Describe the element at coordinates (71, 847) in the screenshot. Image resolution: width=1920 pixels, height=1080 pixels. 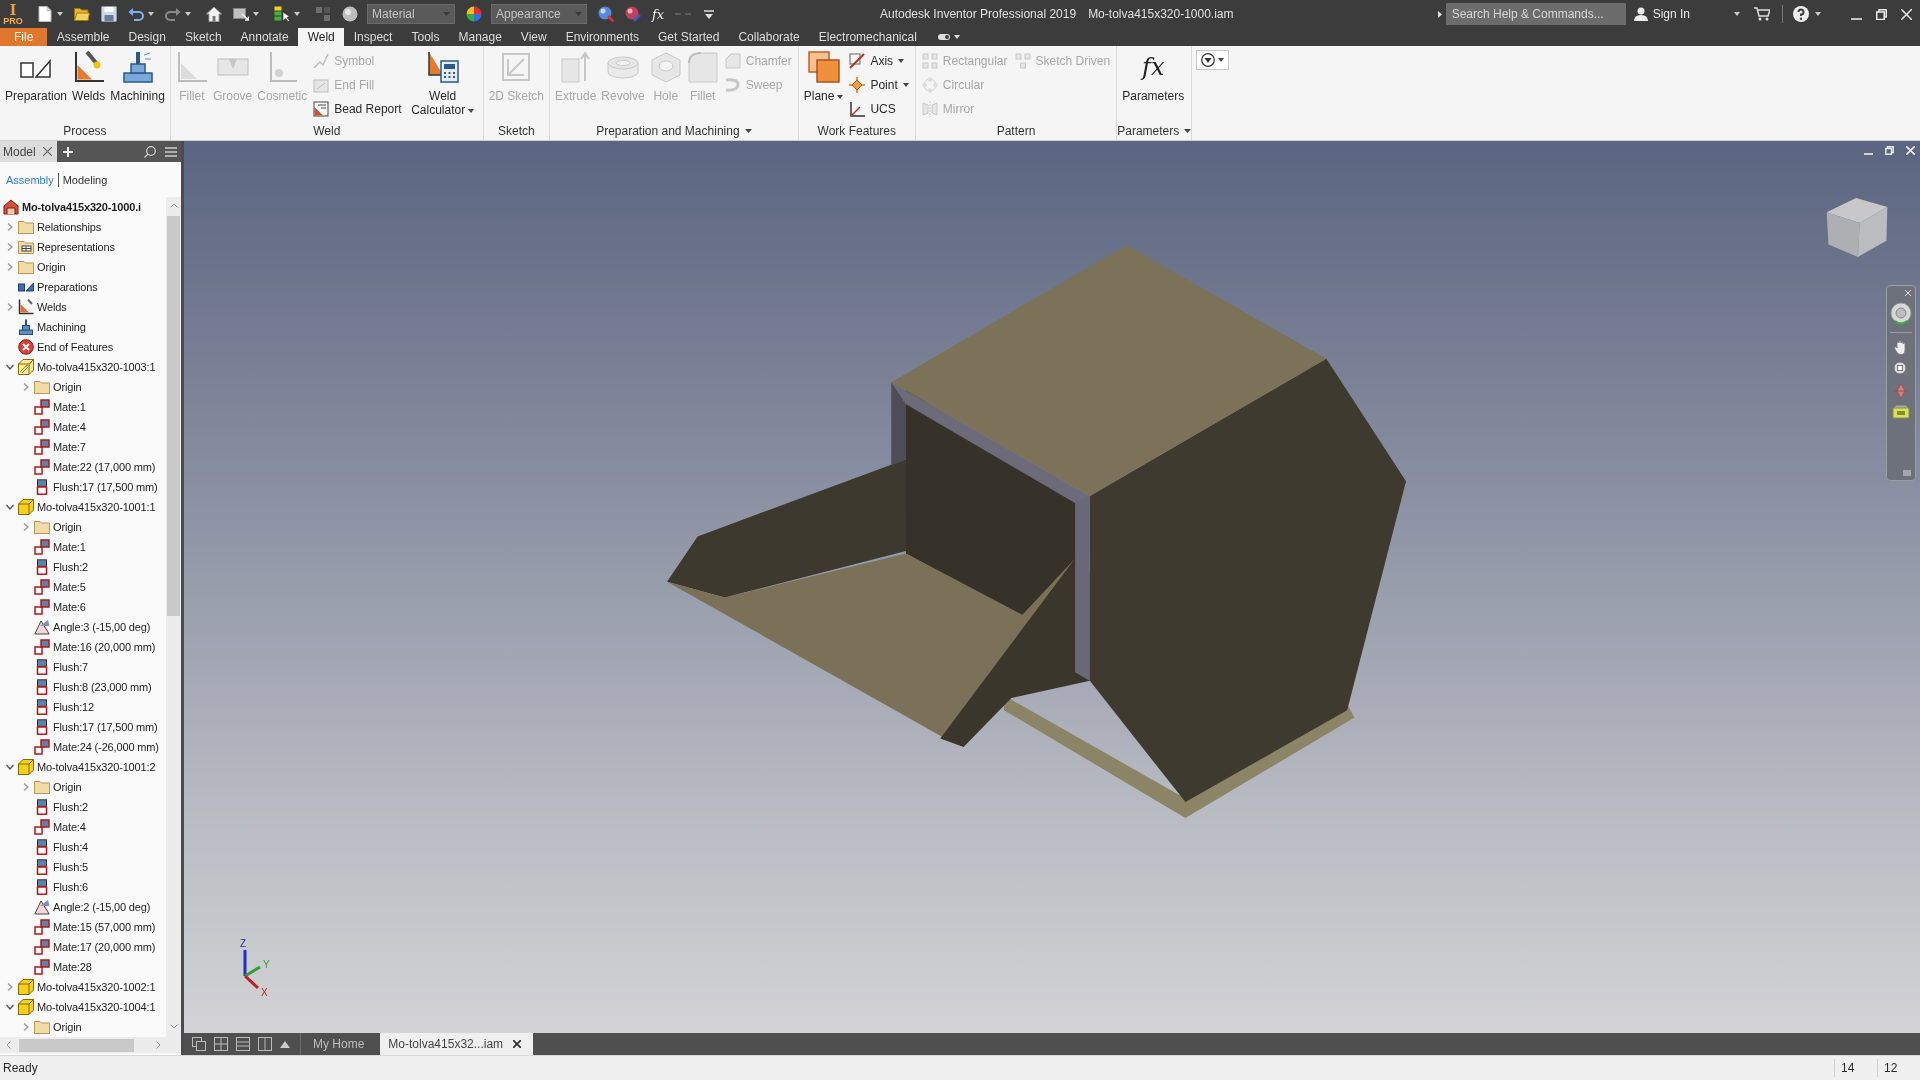
I see `tree-item: Flush:4` at that location.